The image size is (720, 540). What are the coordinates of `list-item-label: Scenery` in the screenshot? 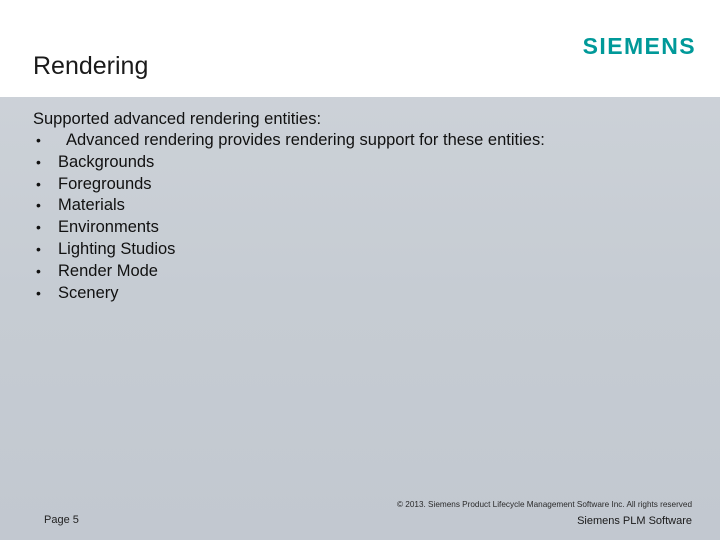 It's located at (88, 292).